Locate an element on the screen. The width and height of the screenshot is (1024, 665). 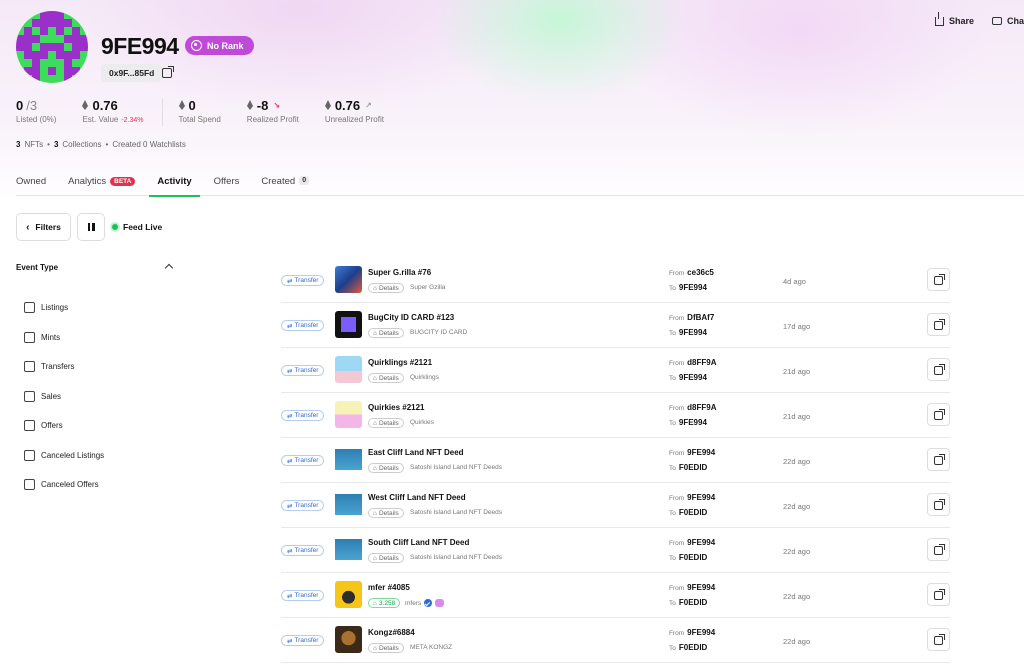
nft-name: Quirklings #2121 is located at coordinates (400, 362).